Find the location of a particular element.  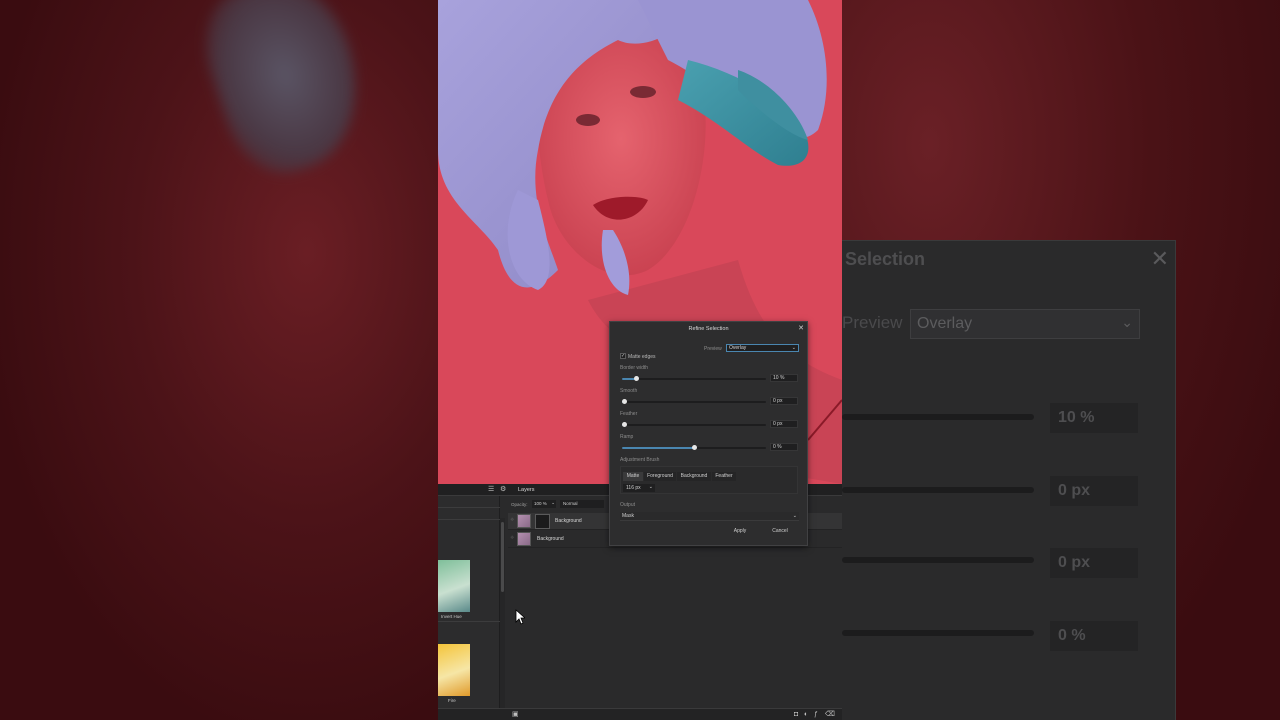

blend-mode-select: Normal is located at coordinates (582, 504).